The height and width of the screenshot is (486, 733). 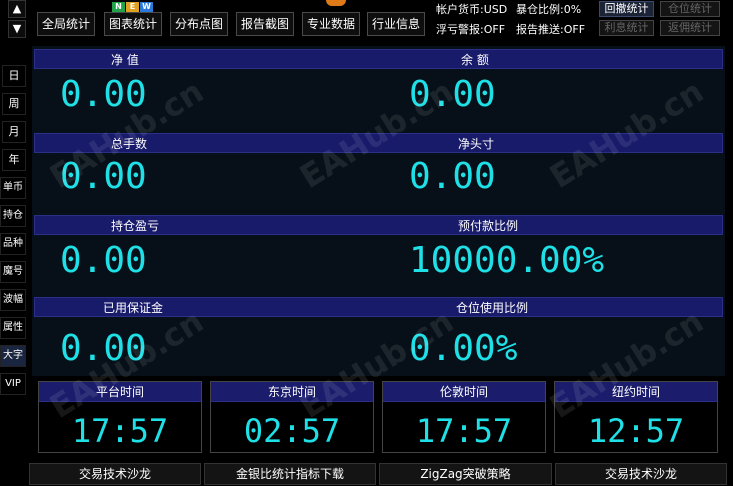 I want to click on hot-badge-icon, so click(x=336, y=3).